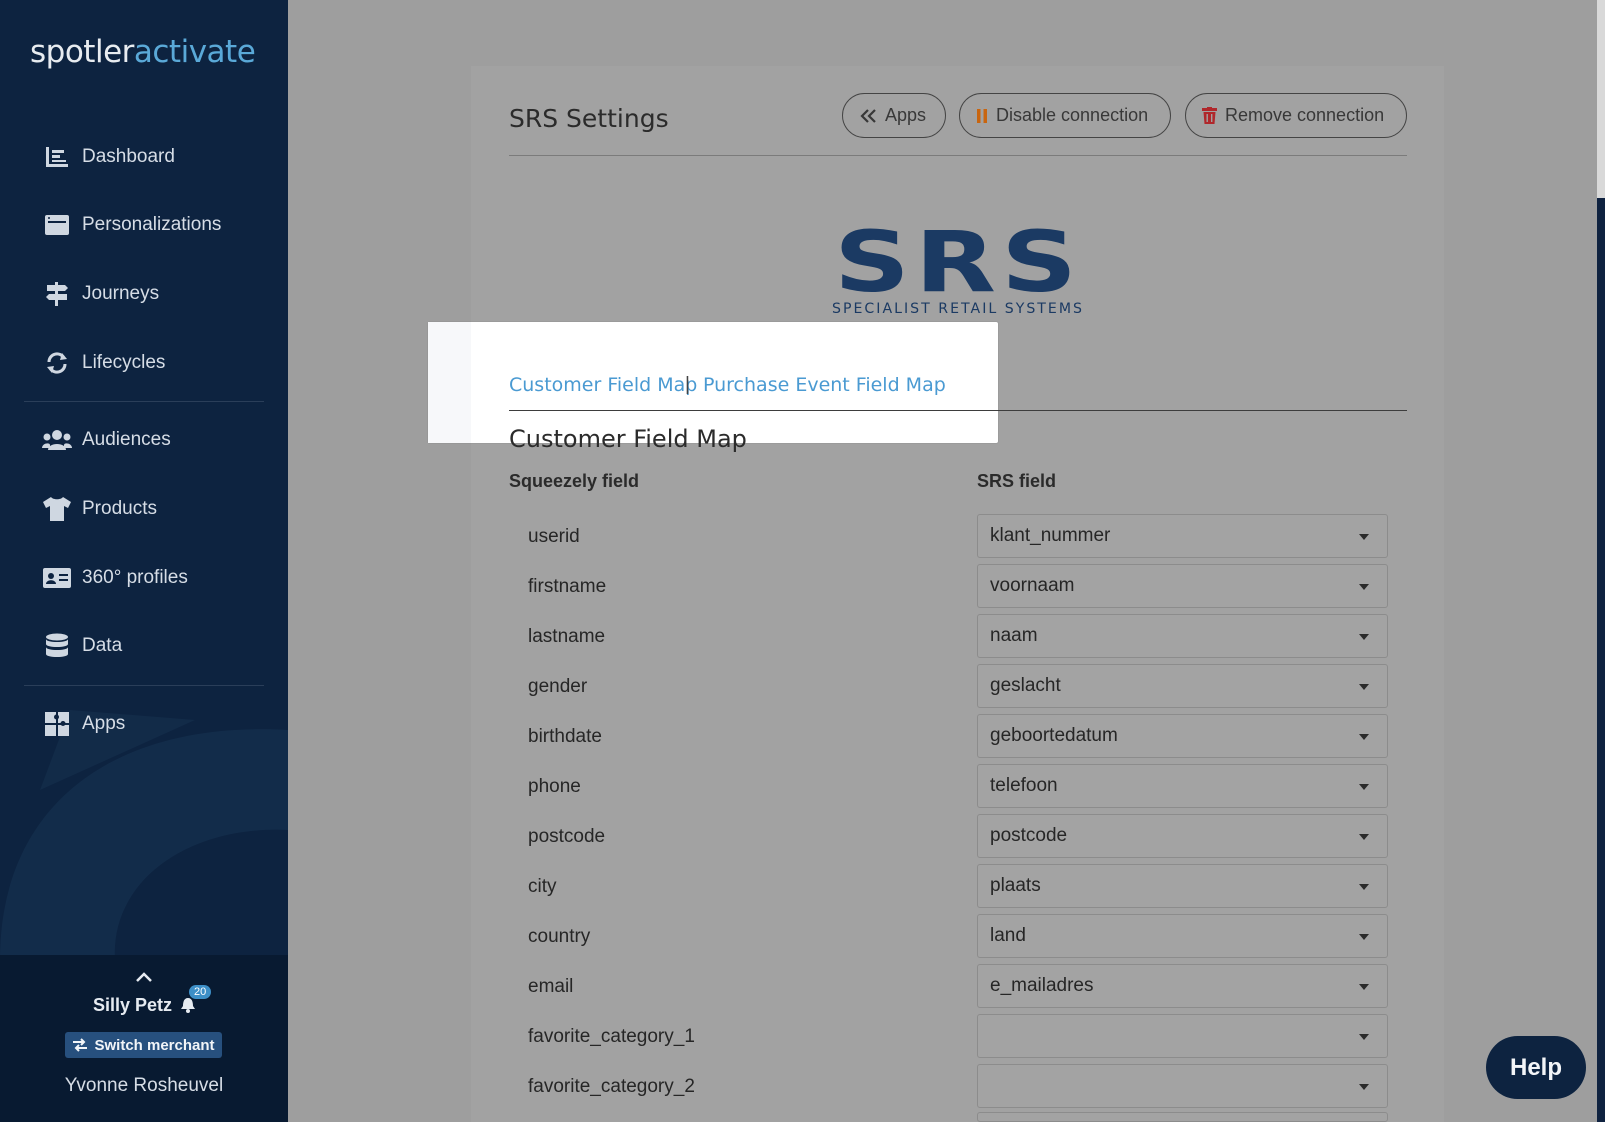  What do you see at coordinates (121, 293) in the screenshot?
I see `sidebar-item-label: Journeys` at bounding box center [121, 293].